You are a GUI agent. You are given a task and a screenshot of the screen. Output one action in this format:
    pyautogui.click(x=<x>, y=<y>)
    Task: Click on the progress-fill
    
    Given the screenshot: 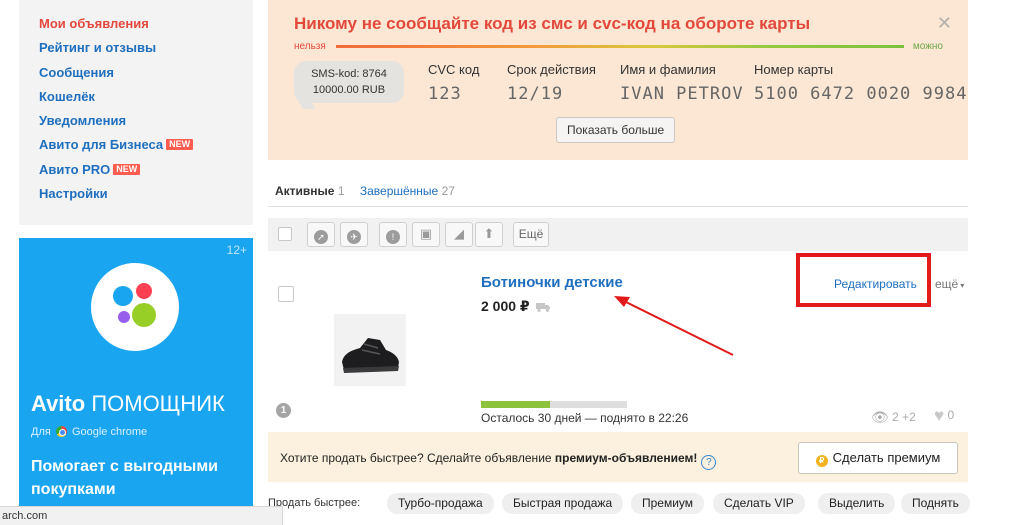 What is the action you would take?
    pyautogui.click(x=515, y=404)
    